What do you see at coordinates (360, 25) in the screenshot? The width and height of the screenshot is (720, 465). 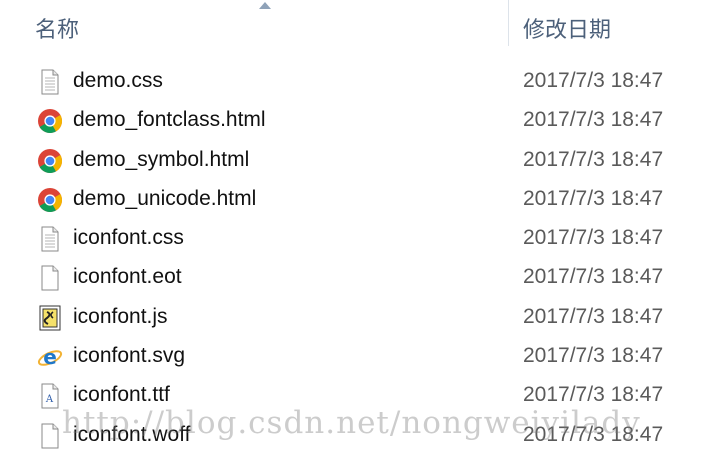 I see `column-header-bar: 名称 修改日期` at bounding box center [360, 25].